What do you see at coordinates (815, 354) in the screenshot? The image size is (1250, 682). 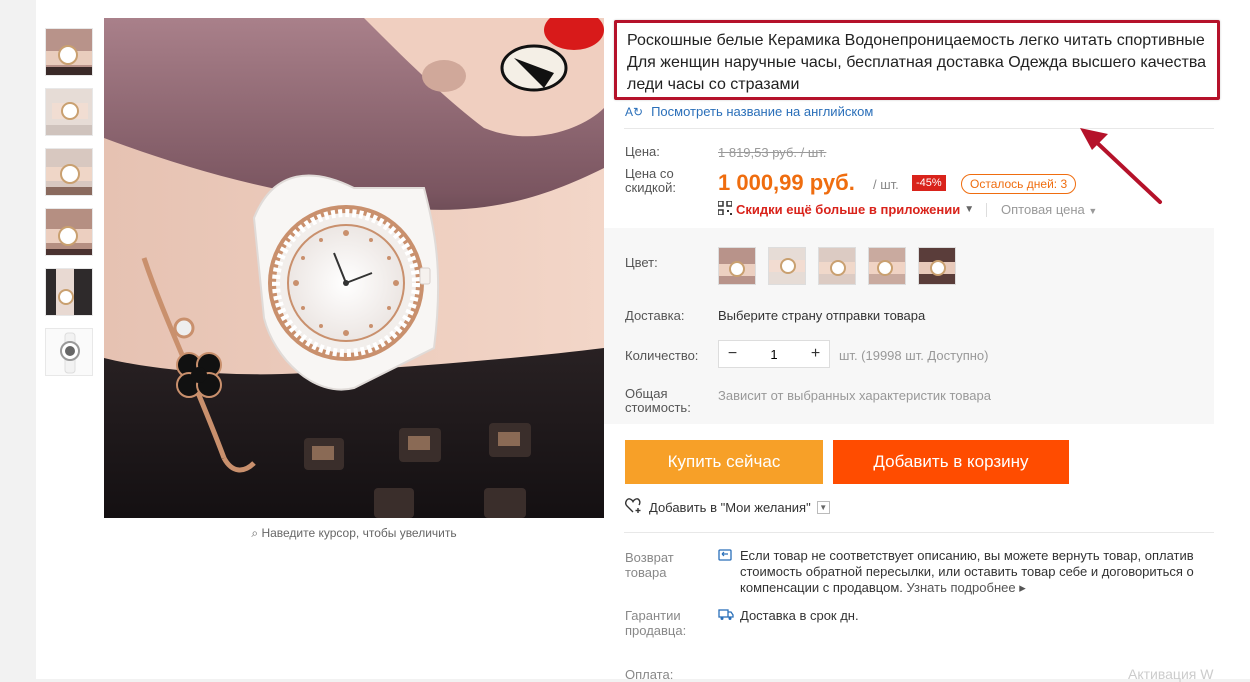 I see `quantity-increase-button: +` at bounding box center [815, 354].